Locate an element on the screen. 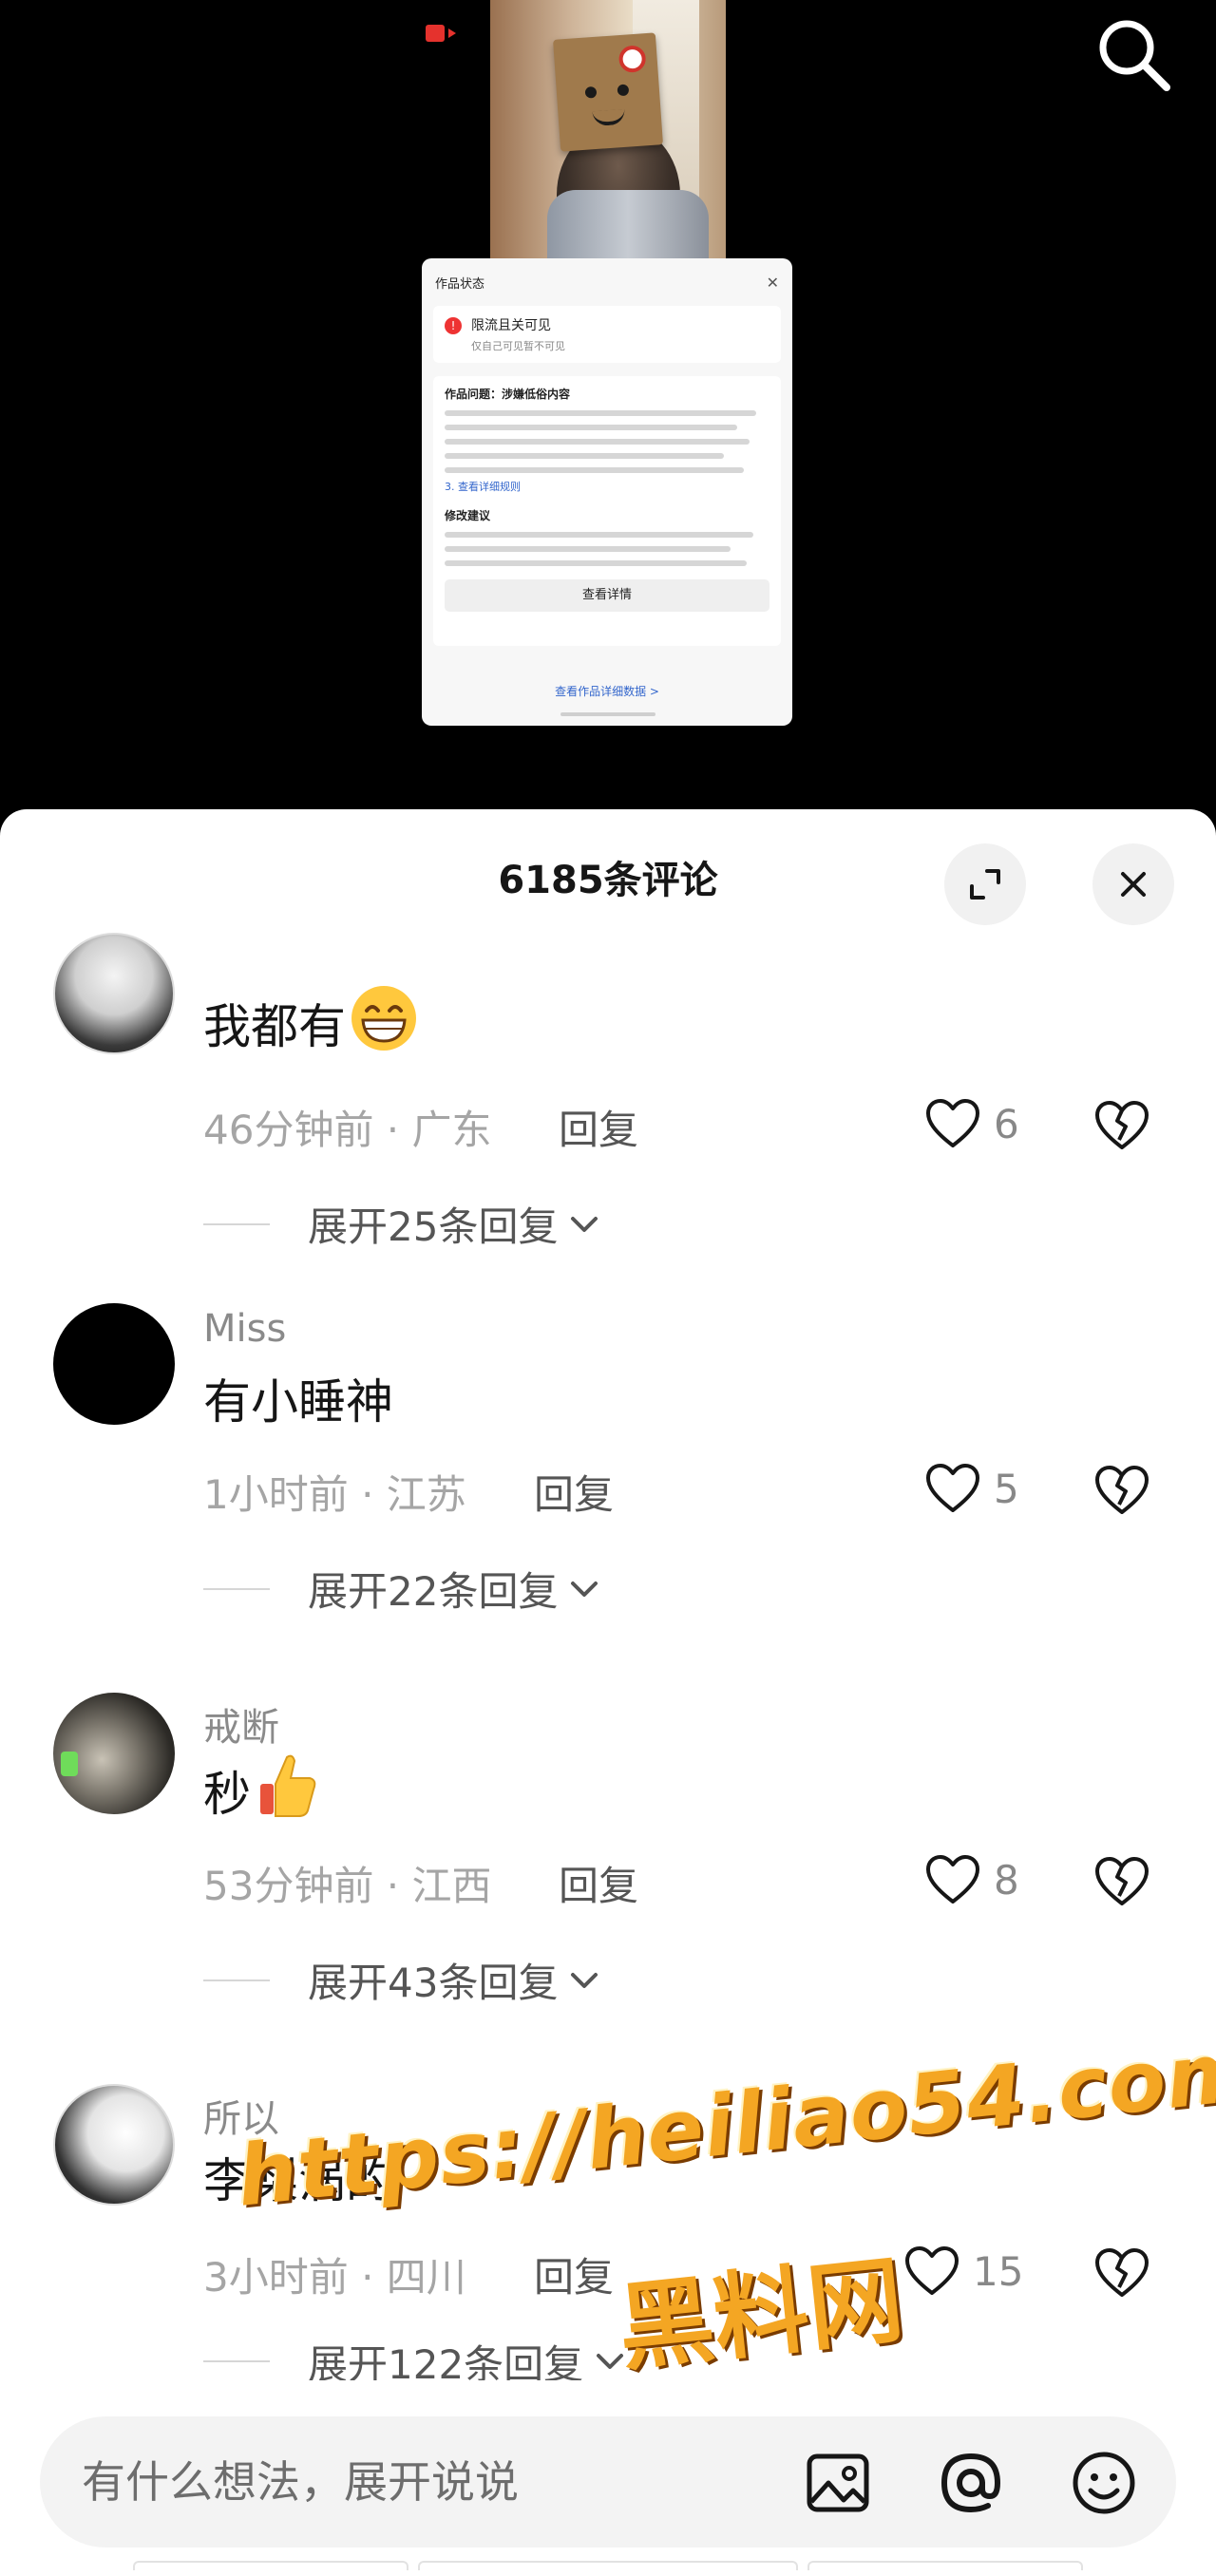 The width and height of the screenshot is (1216, 2576). close-button is located at coordinates (1133, 884).